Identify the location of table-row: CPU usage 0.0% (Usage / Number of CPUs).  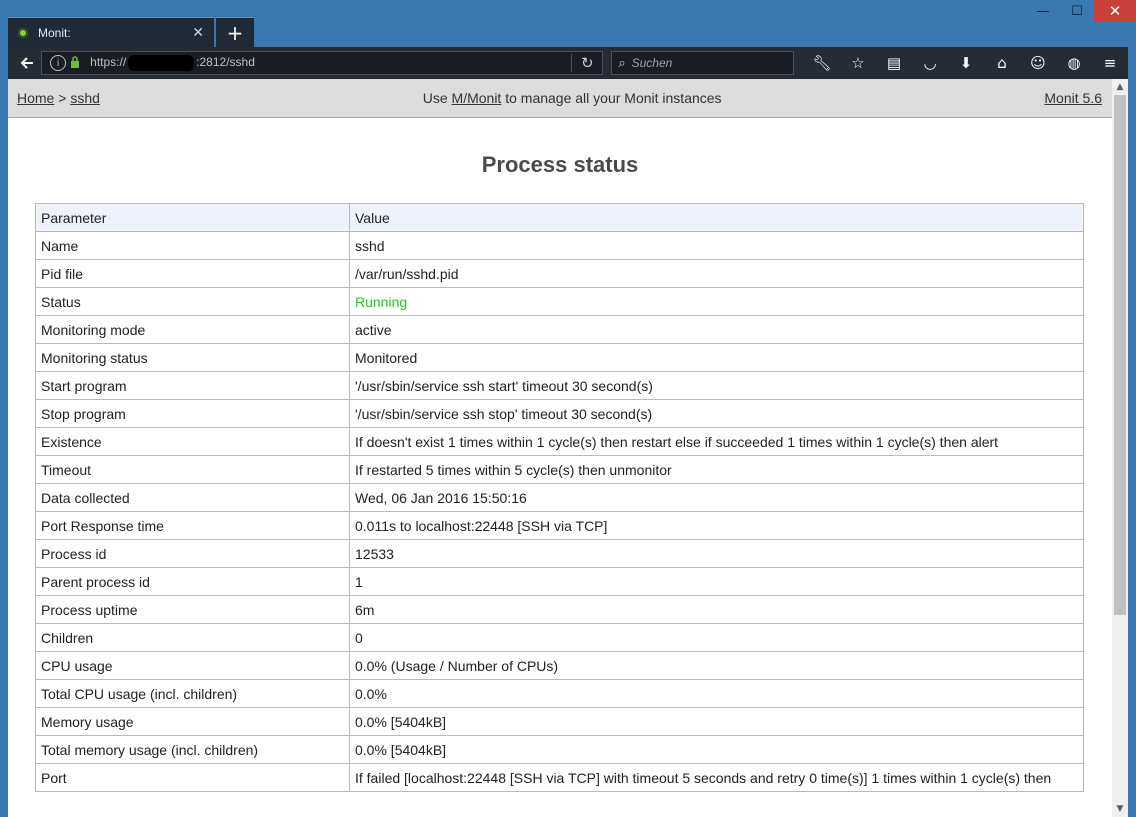
(559, 665).